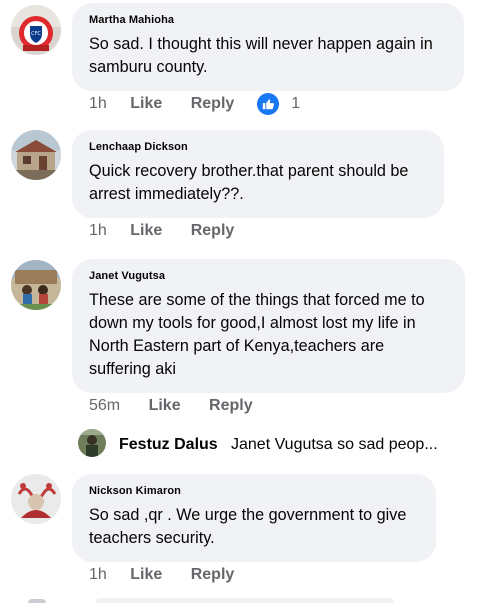 This screenshot has width=480, height=603. What do you see at coordinates (268, 276) in the screenshot?
I see `comment-author: Janet Vugutsa` at bounding box center [268, 276].